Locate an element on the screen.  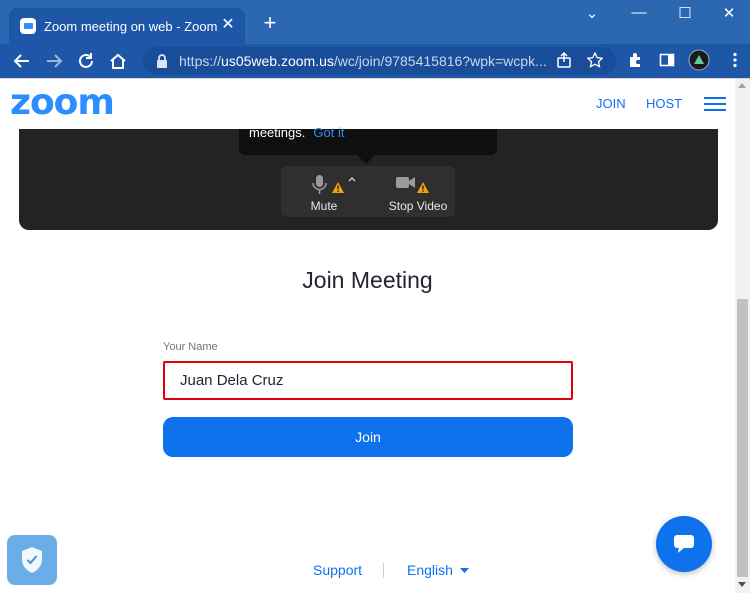
stop-video-label: Stop Video is located at coordinates (418, 206).